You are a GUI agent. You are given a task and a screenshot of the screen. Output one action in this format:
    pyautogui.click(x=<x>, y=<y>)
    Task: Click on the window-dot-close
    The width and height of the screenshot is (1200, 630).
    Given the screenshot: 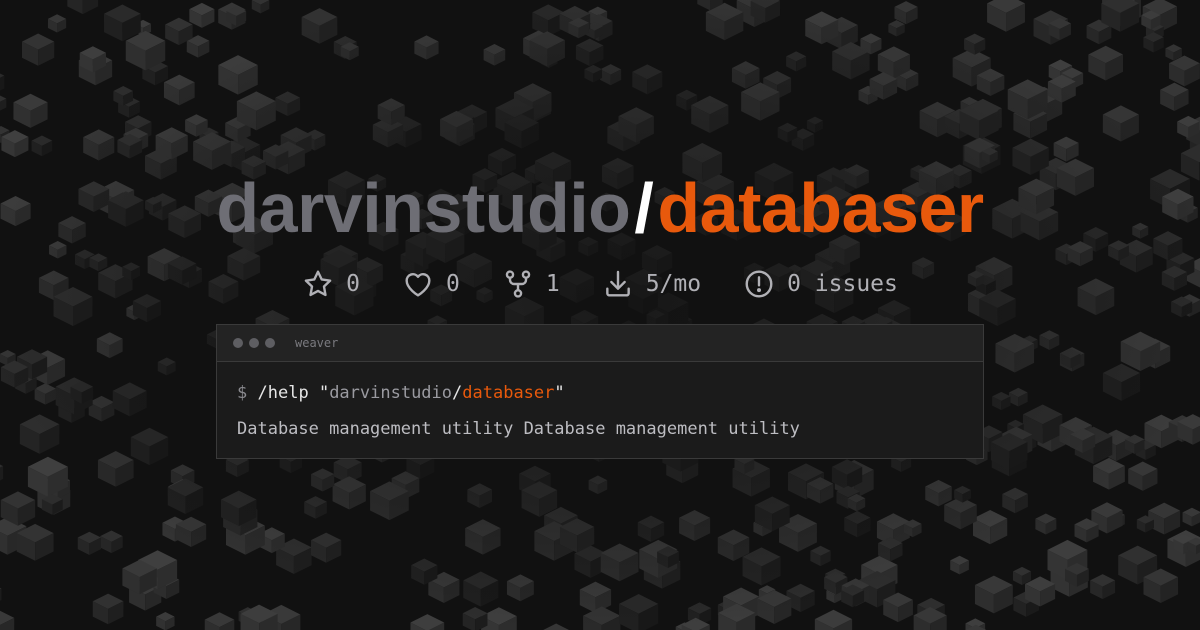 What is the action you would take?
    pyautogui.click(x=238, y=343)
    